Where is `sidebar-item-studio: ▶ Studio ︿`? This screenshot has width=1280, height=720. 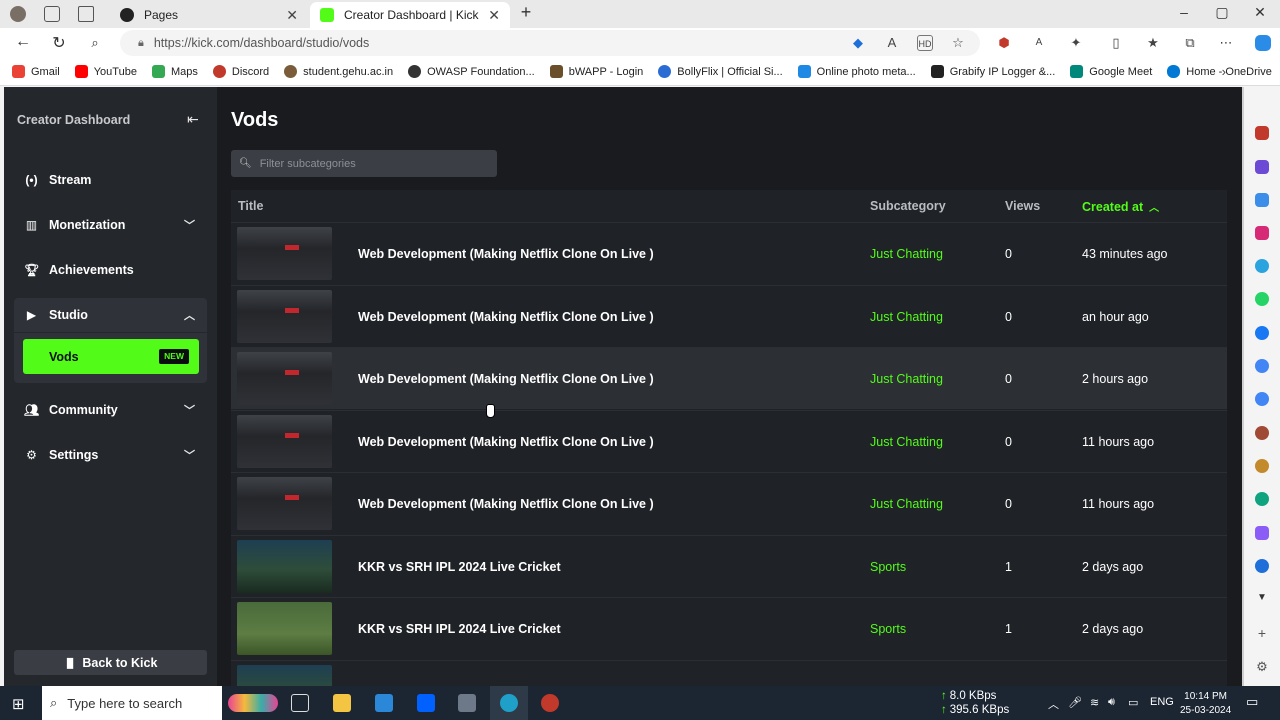
sidebar-item-studio: ▶ Studio ︿ is located at coordinates (110, 315).